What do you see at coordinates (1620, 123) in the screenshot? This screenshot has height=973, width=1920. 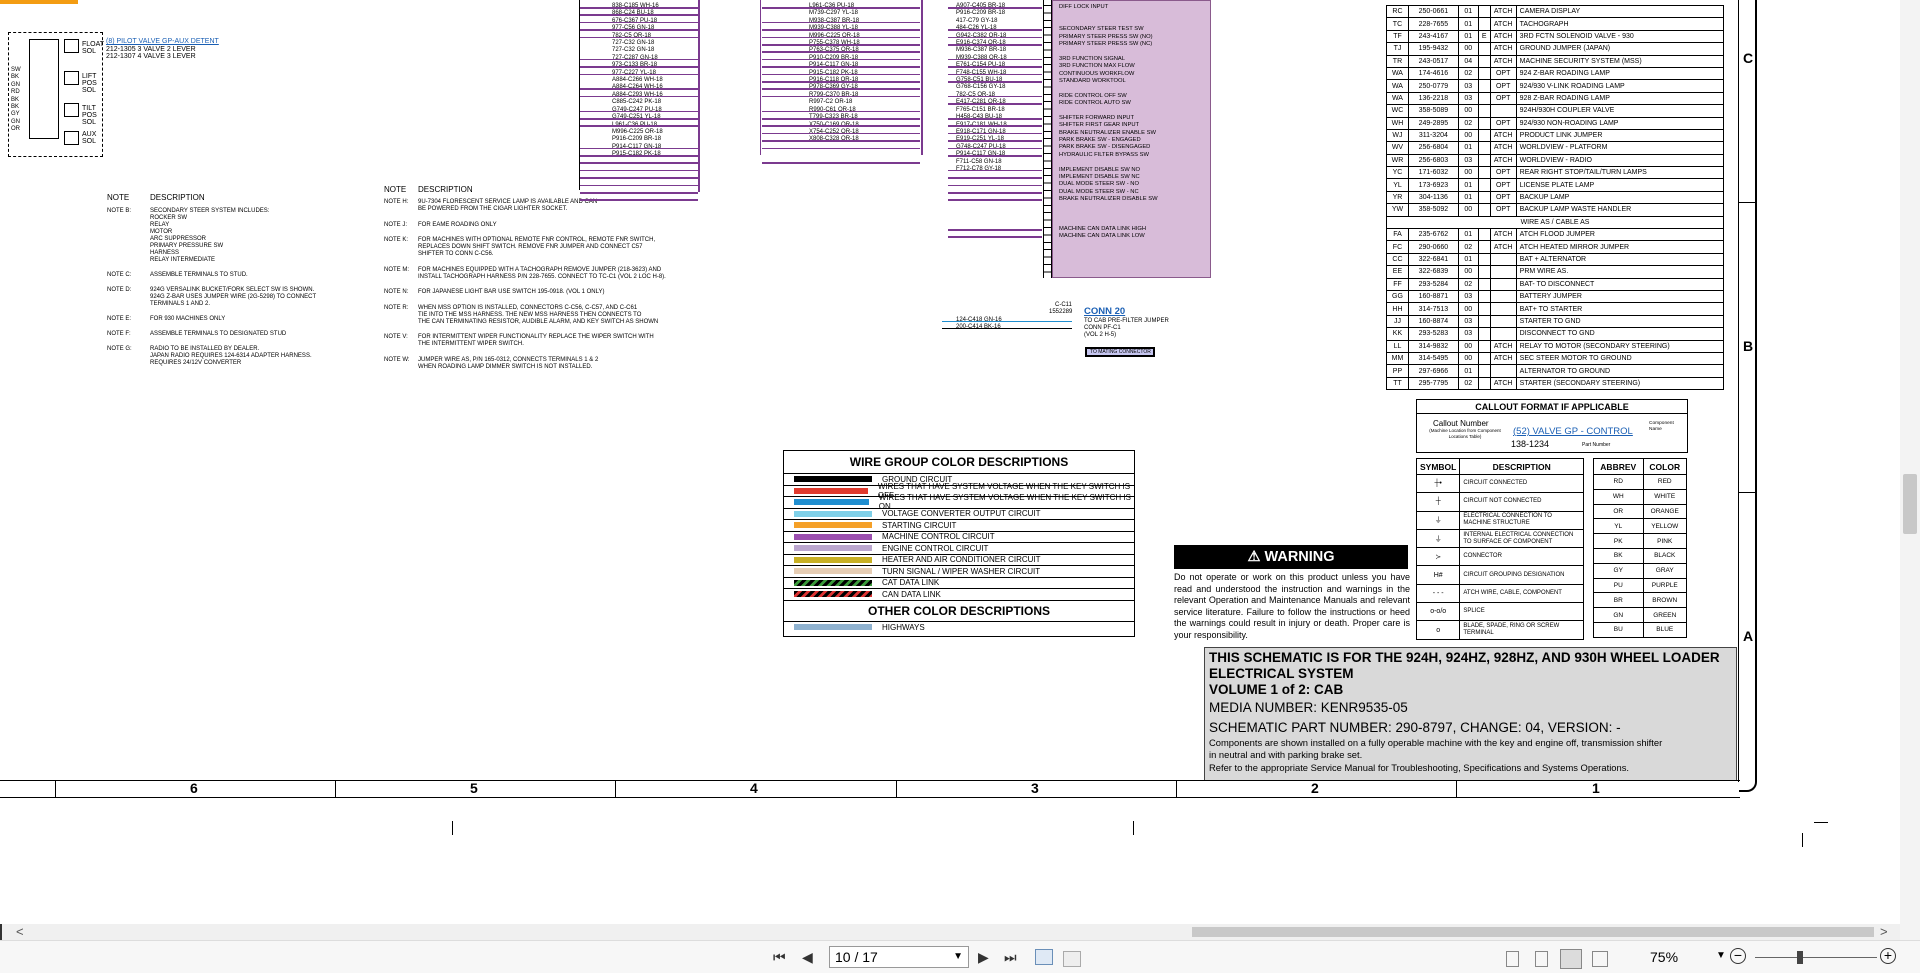 I see `table-cell: 924/930 NON-ROADING LAMP` at bounding box center [1620, 123].